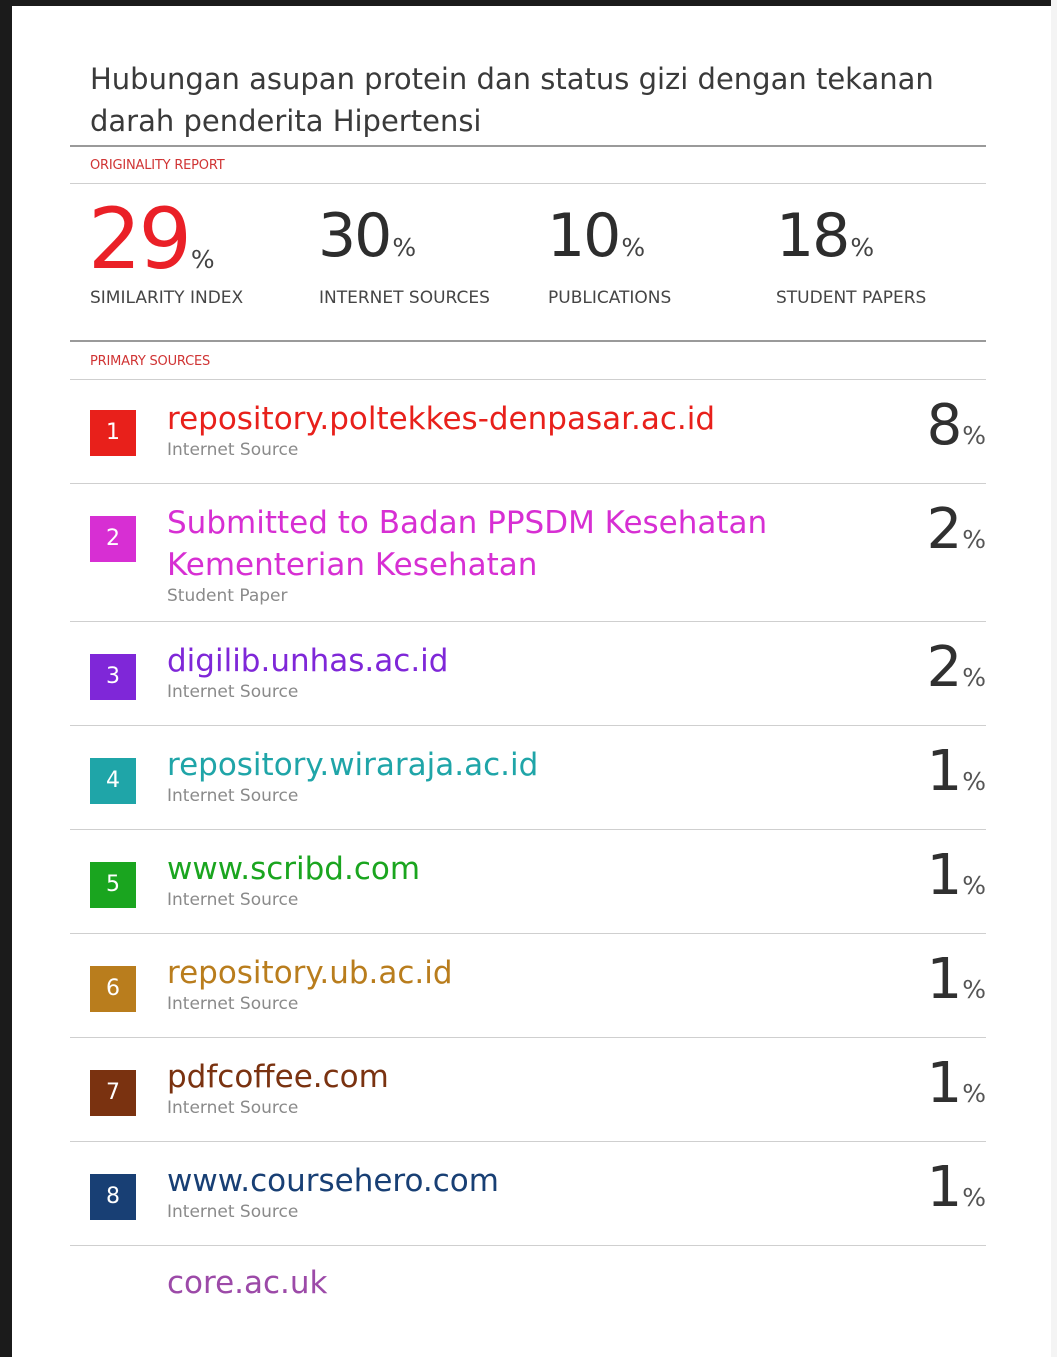 The image size is (1057, 1357). Describe the element at coordinates (352, 565) in the screenshot. I see `source-name-line-2: Kementerian Kesehatan` at that location.